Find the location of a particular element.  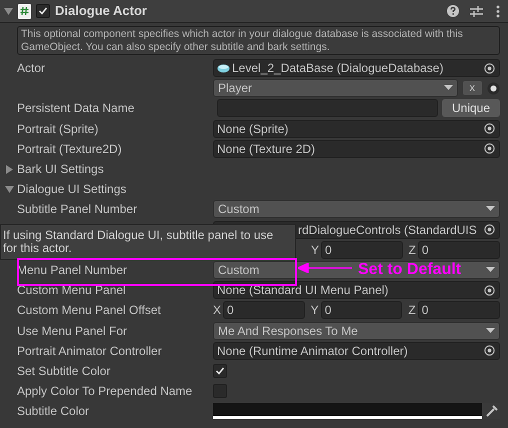

tooltip: If using Standard Dialogue UI, subtitle panel to use for this actor. is located at coordinates (148, 242).